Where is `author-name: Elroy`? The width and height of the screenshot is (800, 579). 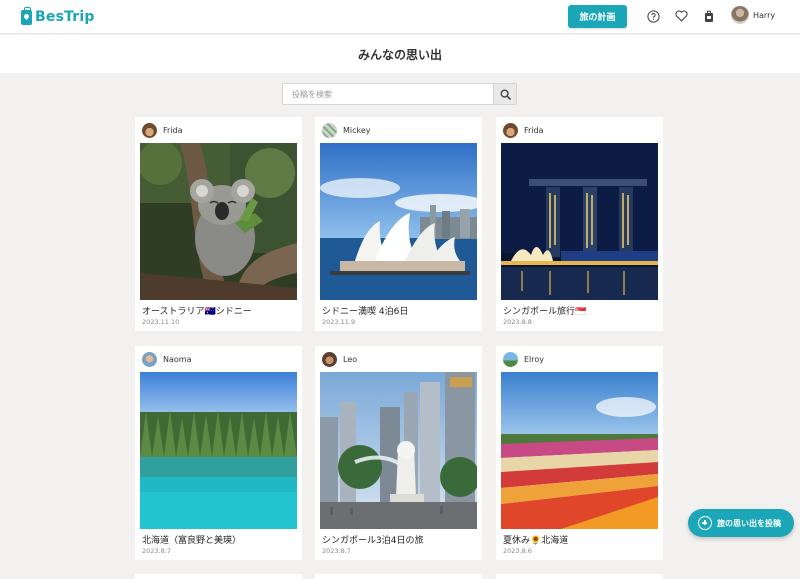
author-name: Elroy is located at coordinates (534, 359).